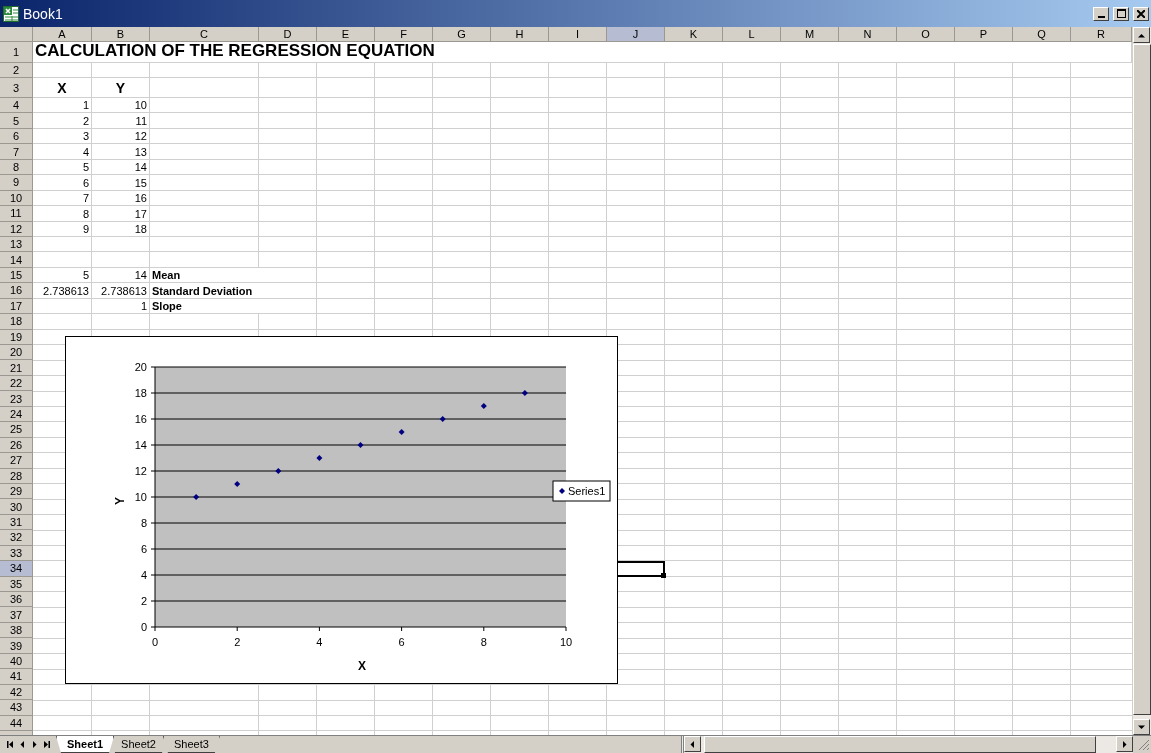  I want to click on row-header: 7, so click(16, 152).